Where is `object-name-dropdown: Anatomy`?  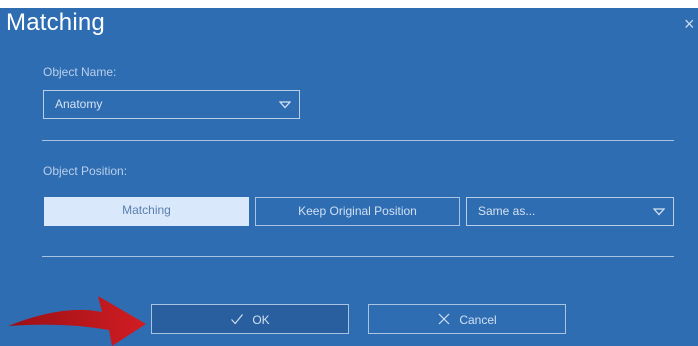
object-name-dropdown: Anatomy is located at coordinates (171, 104).